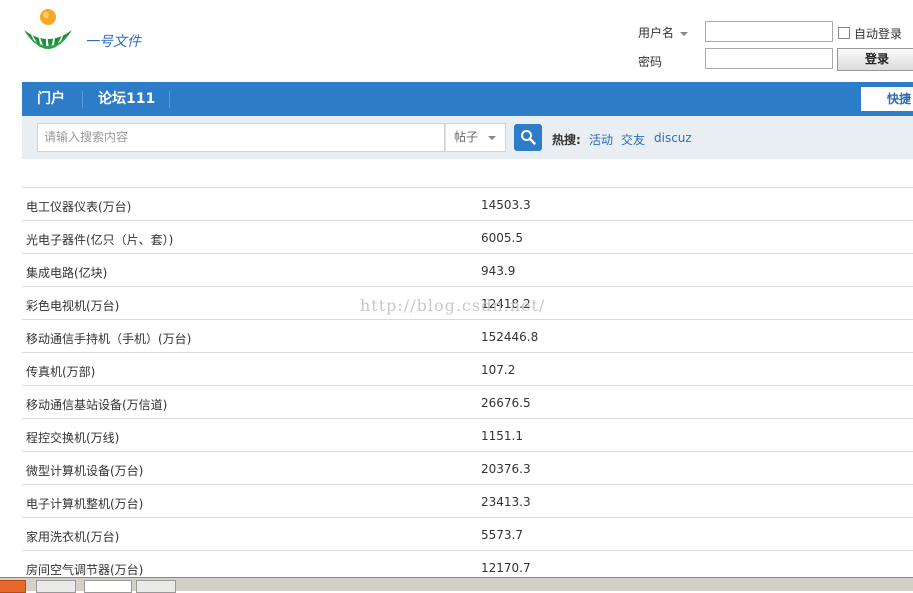 This screenshot has height=593, width=913. What do you see at coordinates (844, 33) in the screenshot?
I see `checkbox-icon` at bounding box center [844, 33].